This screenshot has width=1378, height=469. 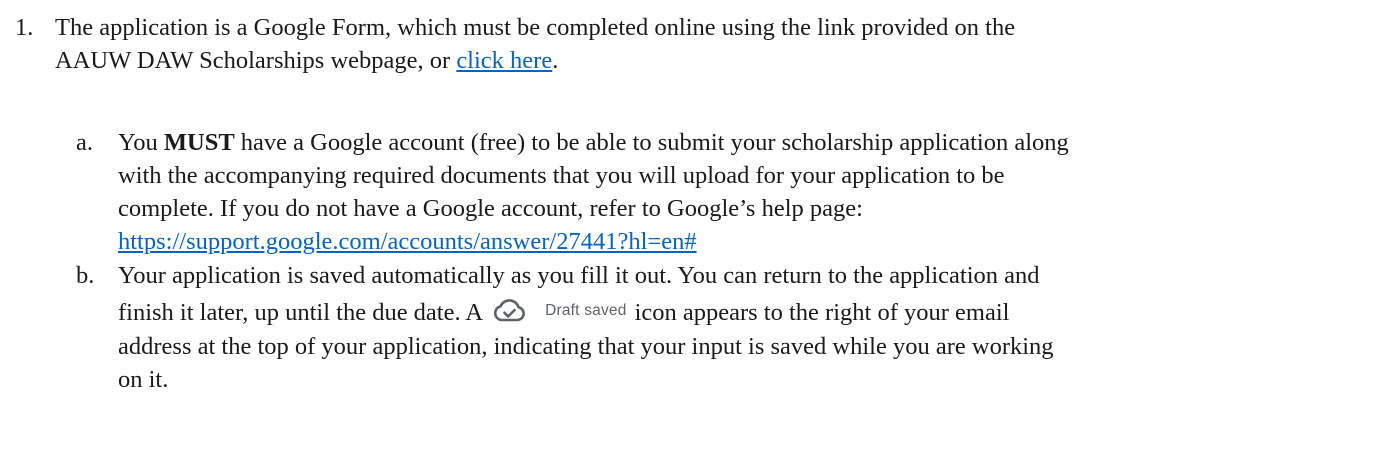 I want to click on draft-saved-indicator: Draft saved, so click(x=558, y=311).